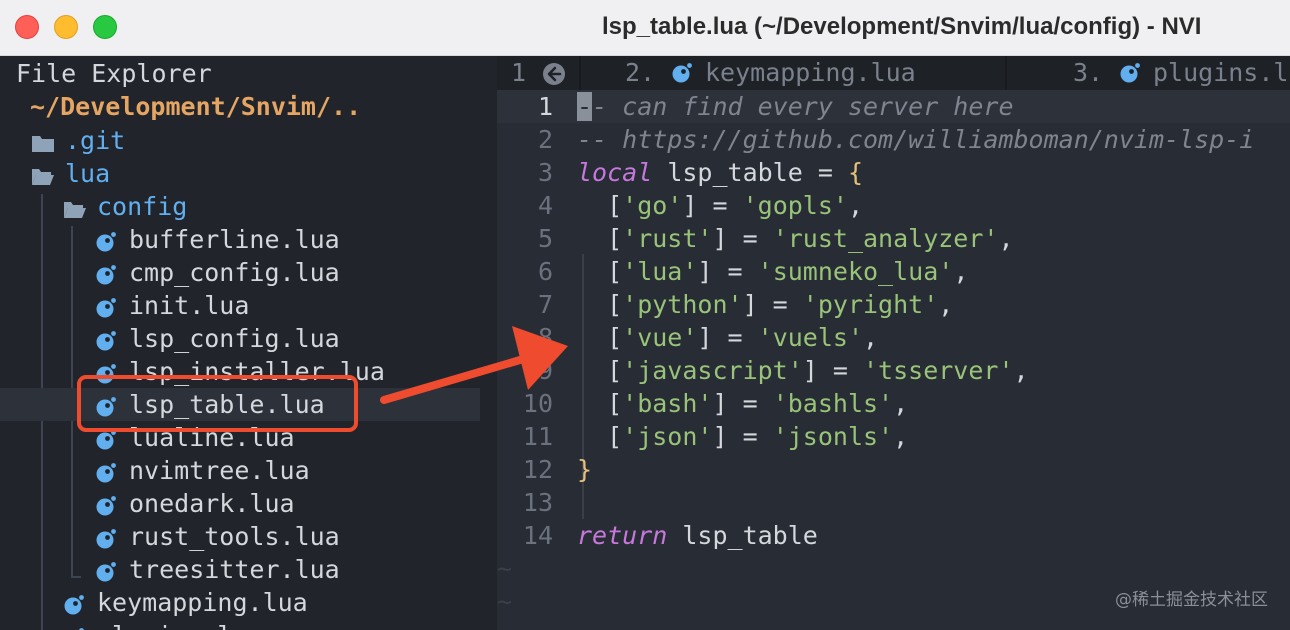 The width and height of the screenshot is (1290, 630). What do you see at coordinates (240, 503) in the screenshot?
I see `tree-file: onedark.lua` at bounding box center [240, 503].